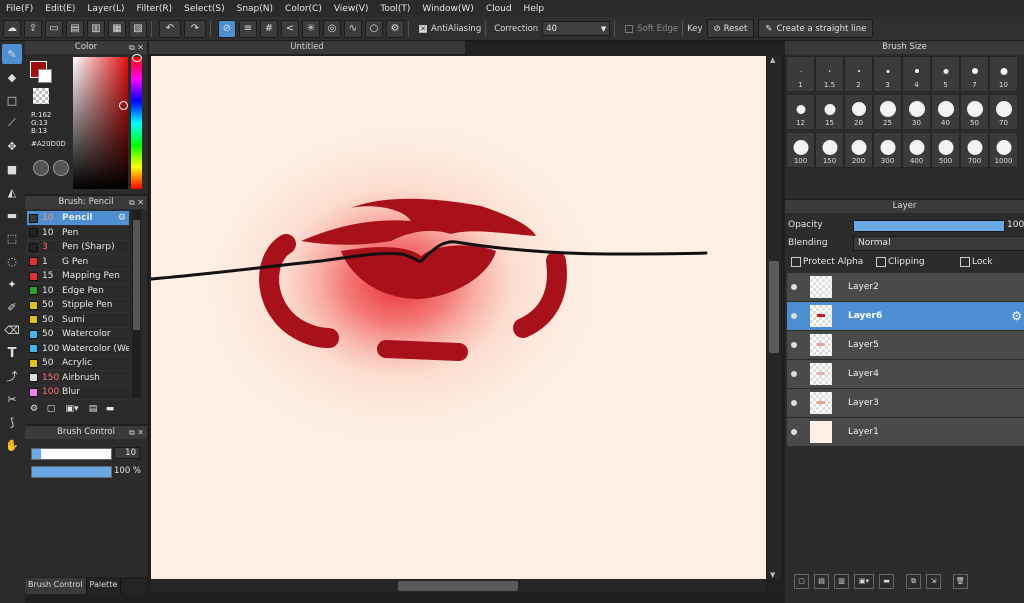 The width and height of the screenshot is (1024, 603). I want to click on brush-tool-icon: ✎, so click(12, 54).